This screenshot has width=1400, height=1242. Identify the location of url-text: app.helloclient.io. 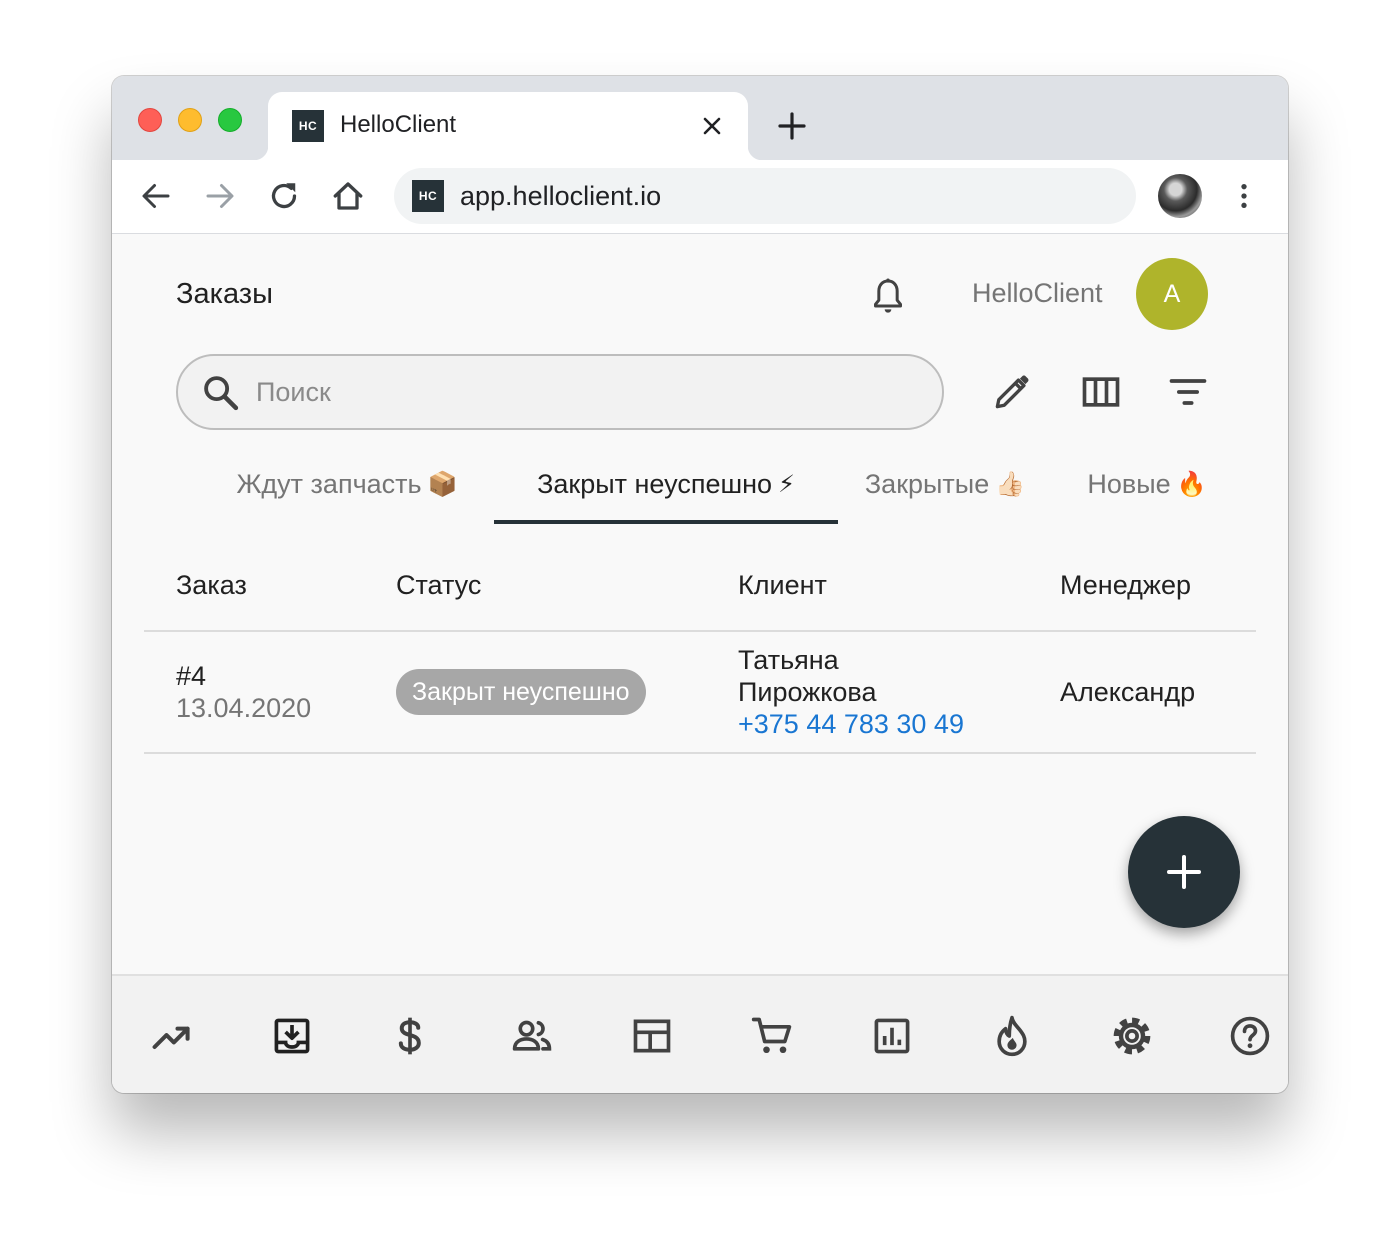
(560, 196).